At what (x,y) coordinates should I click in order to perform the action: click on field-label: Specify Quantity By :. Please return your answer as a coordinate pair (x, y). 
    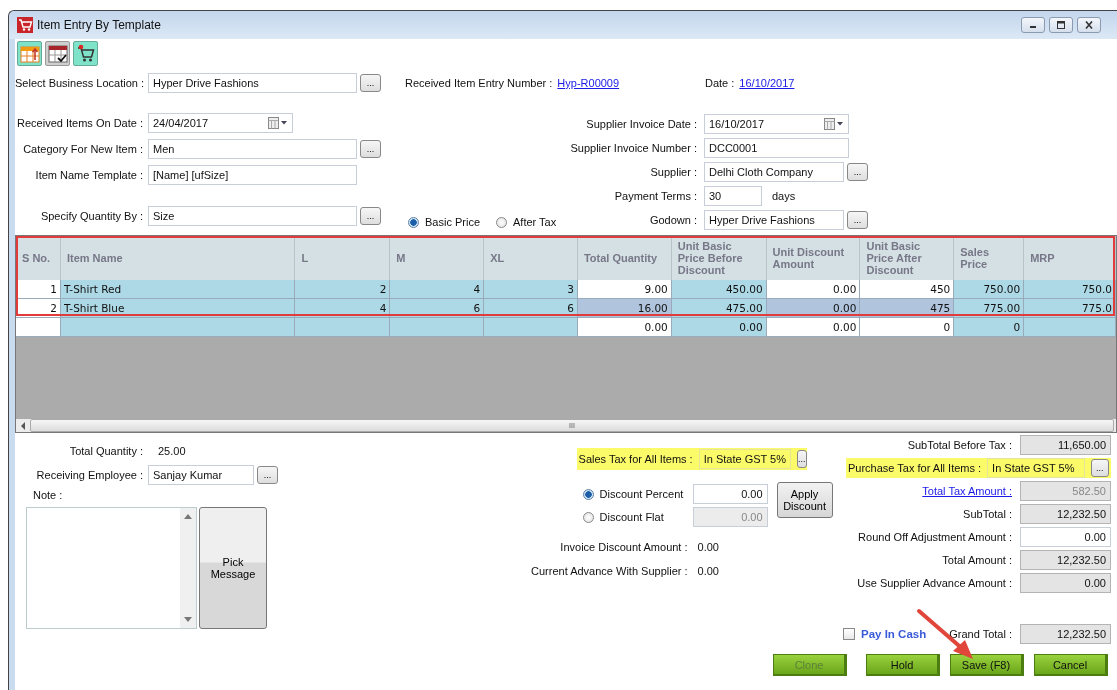
    Looking at the image, I should click on (91, 216).